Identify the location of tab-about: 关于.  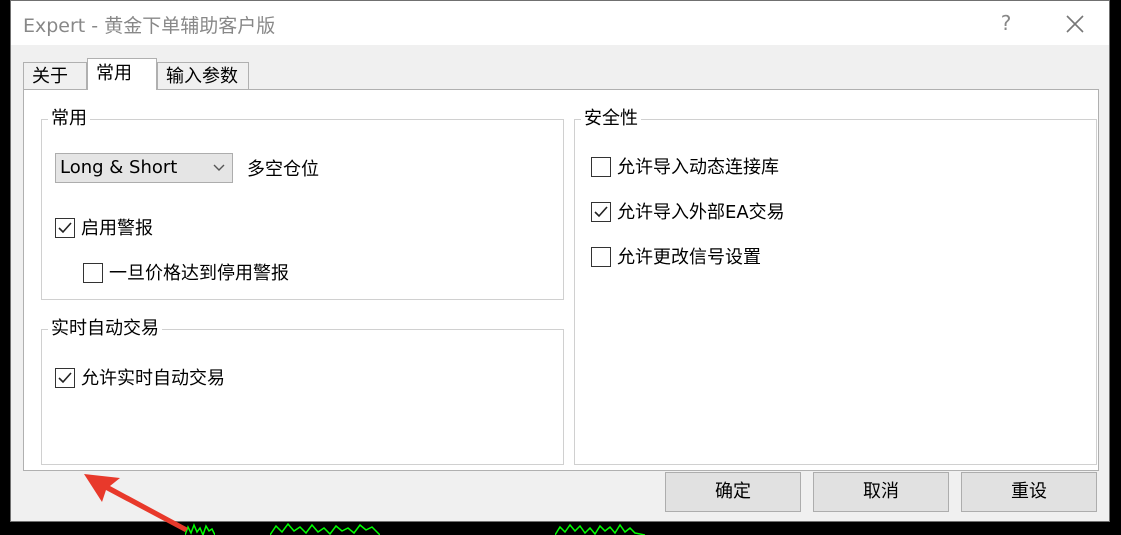
(55, 75).